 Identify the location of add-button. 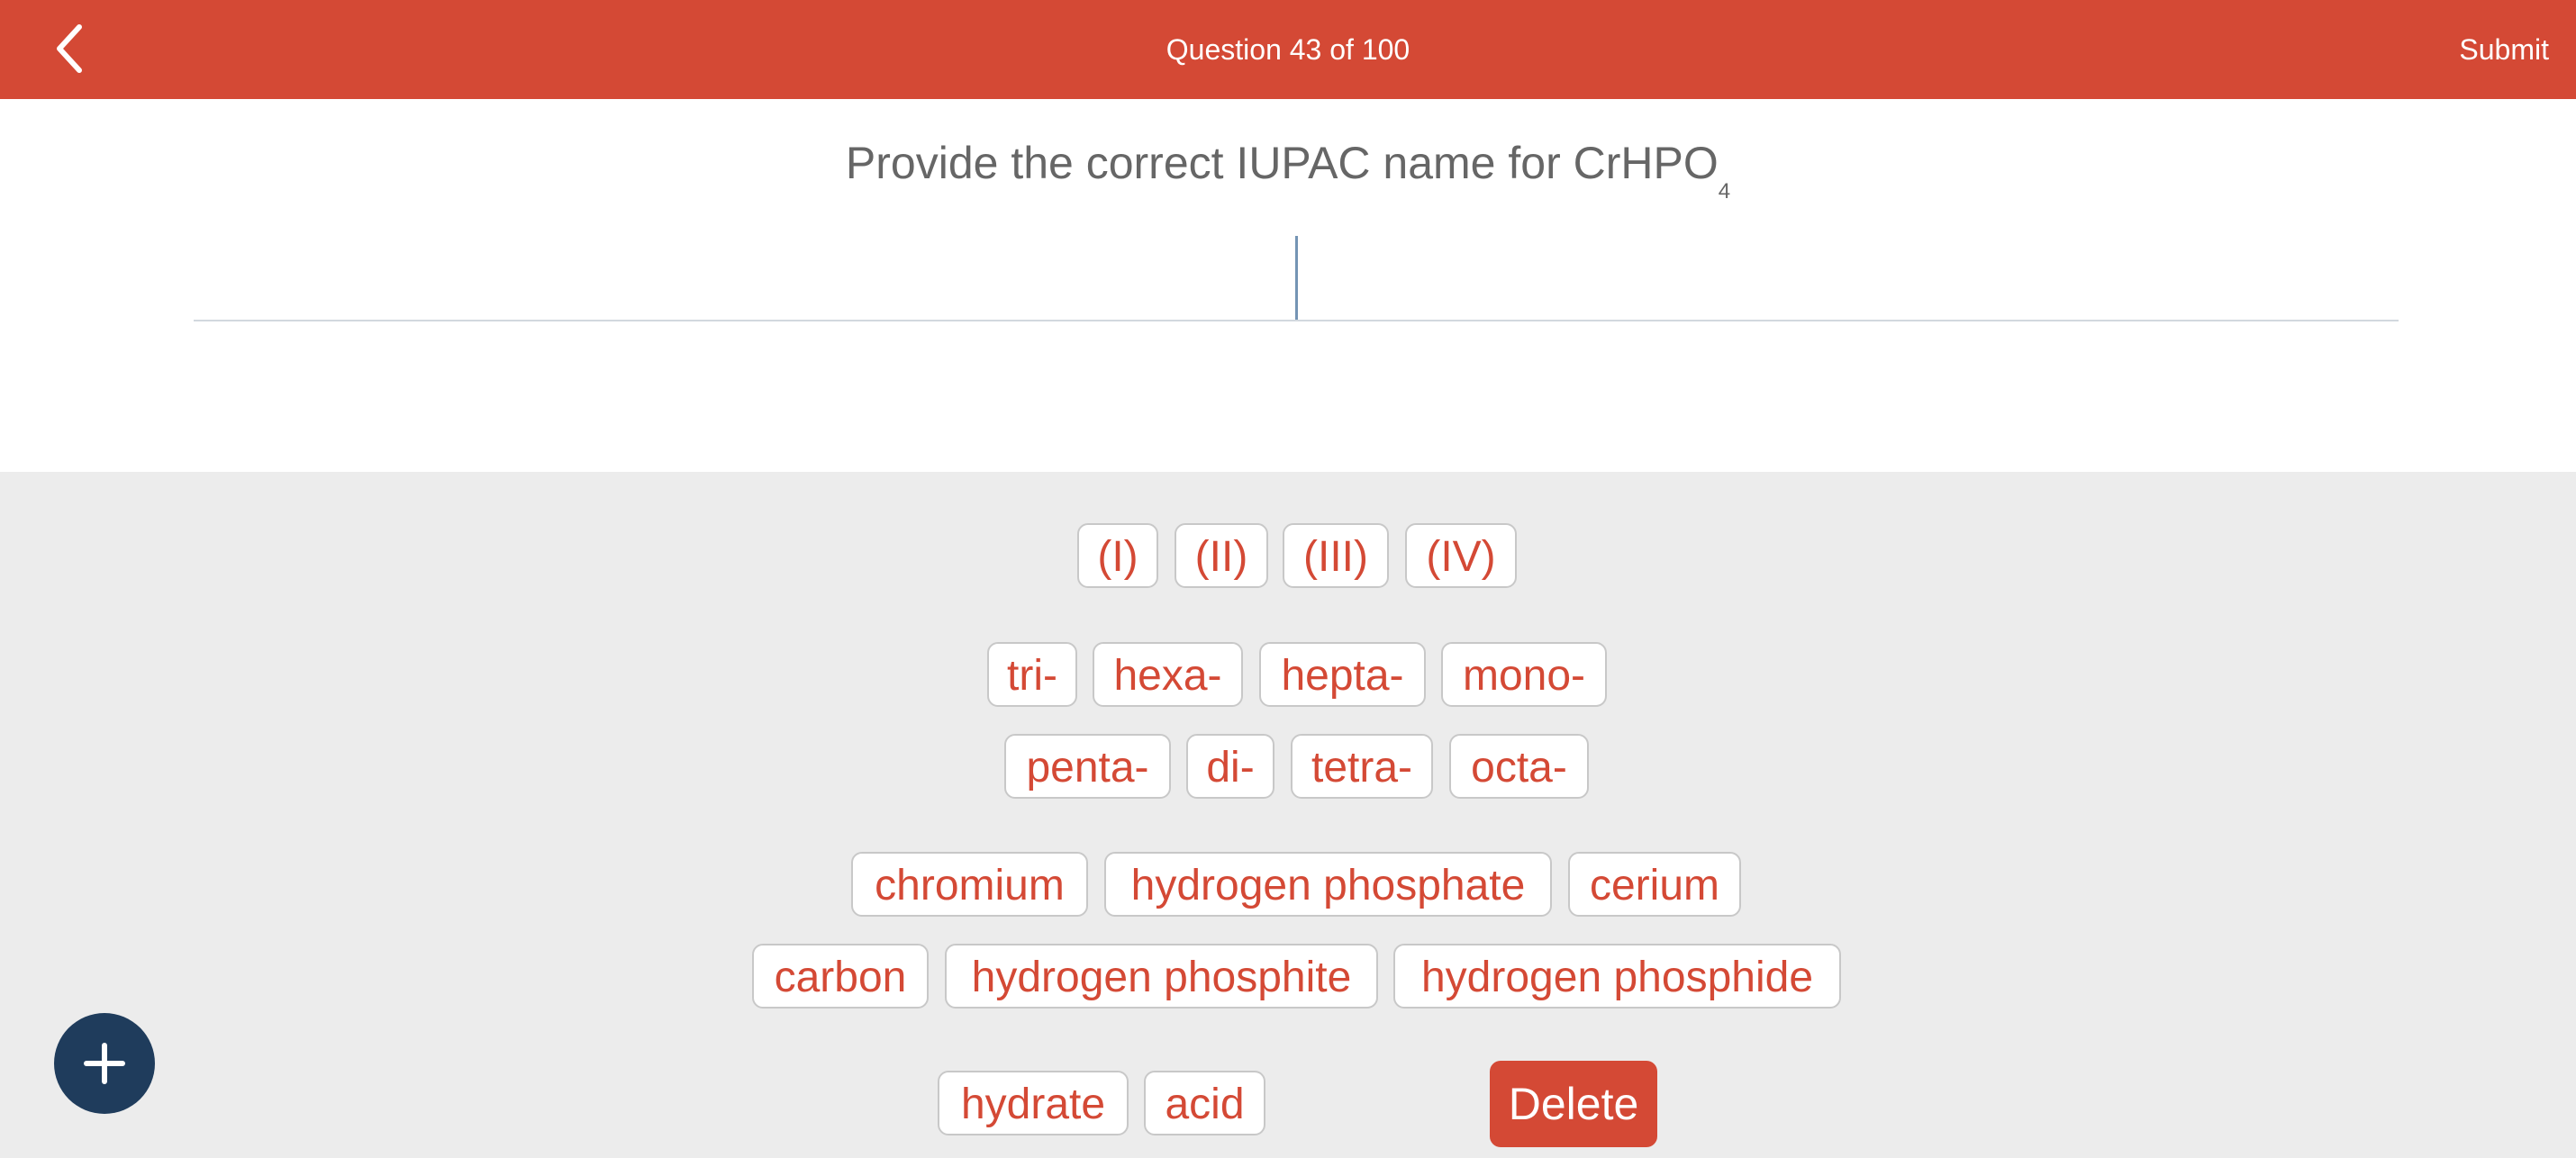
(104, 1063).